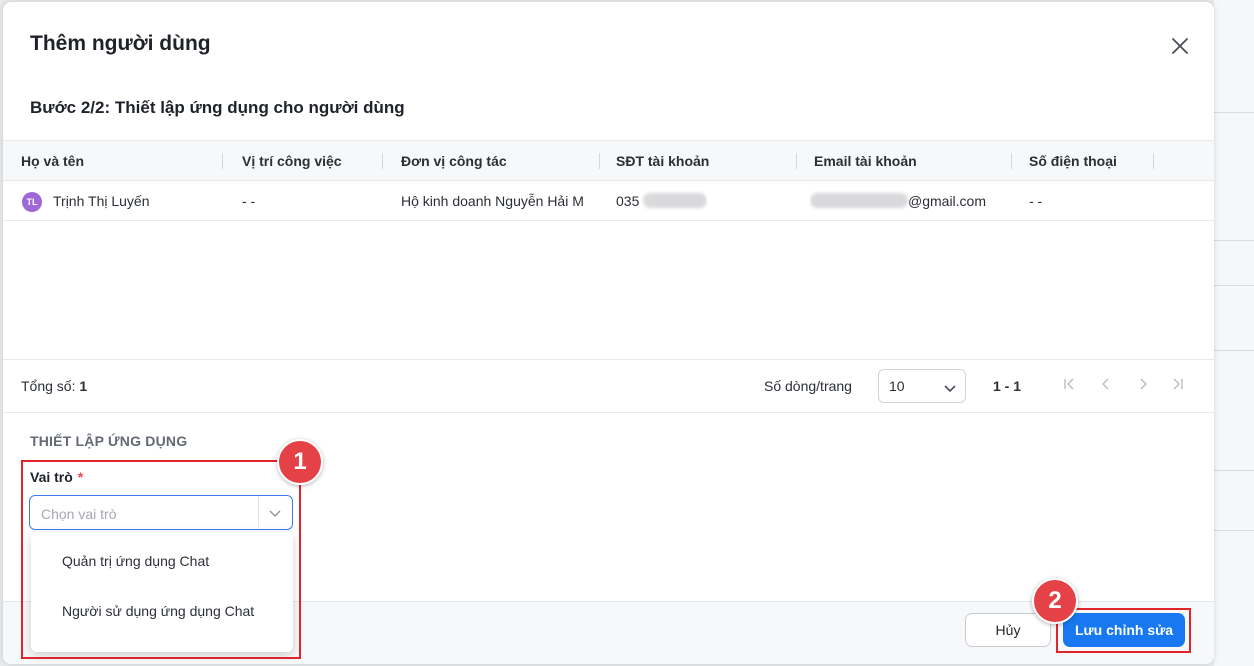 This screenshot has width=1254, height=666. What do you see at coordinates (663, 161) in the screenshot?
I see `column-header-account-phone: SĐT tài khoản` at bounding box center [663, 161].